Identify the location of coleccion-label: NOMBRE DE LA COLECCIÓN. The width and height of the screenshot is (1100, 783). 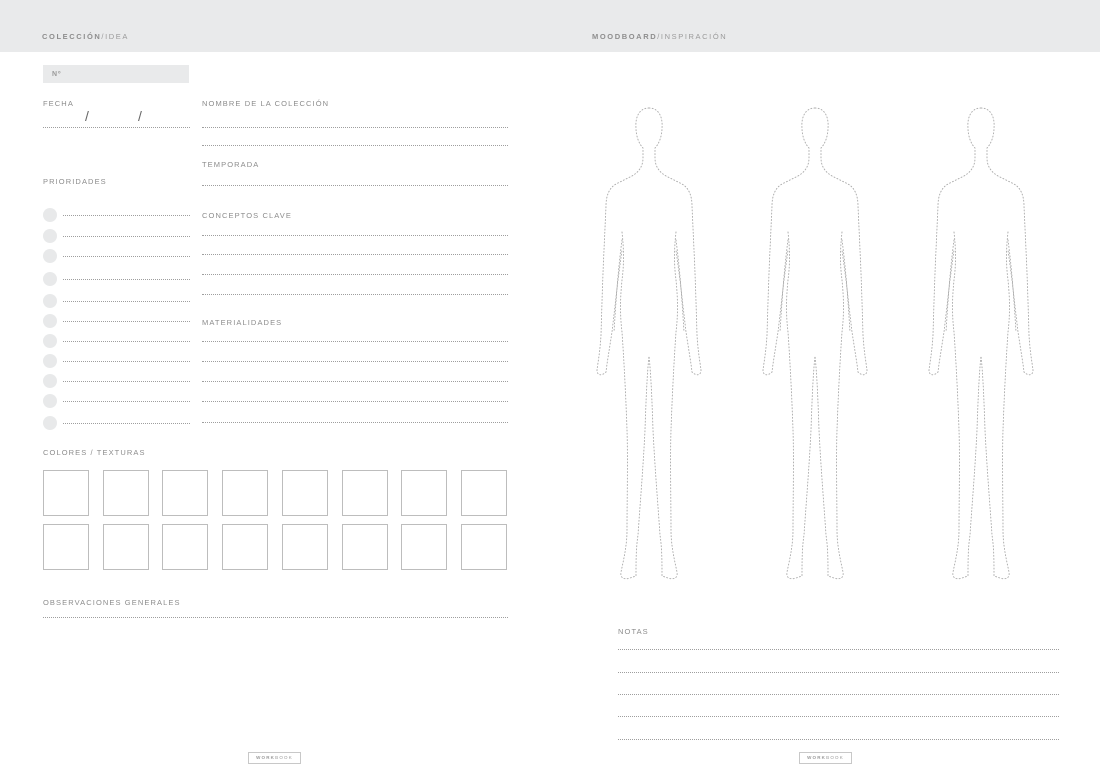
(266, 103).